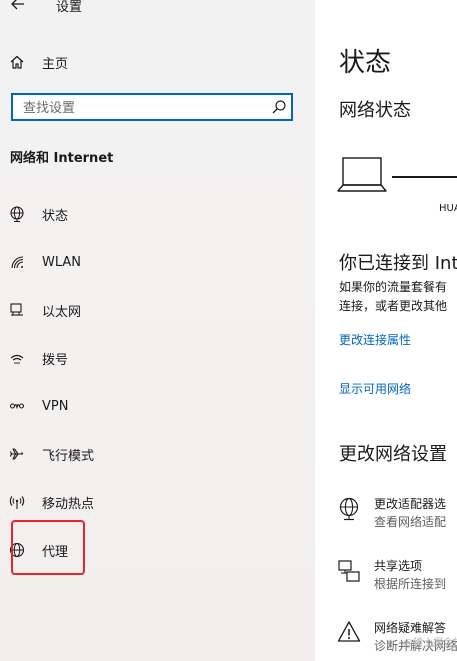  Describe the element at coordinates (279, 107) in the screenshot. I see `search-icon` at that location.